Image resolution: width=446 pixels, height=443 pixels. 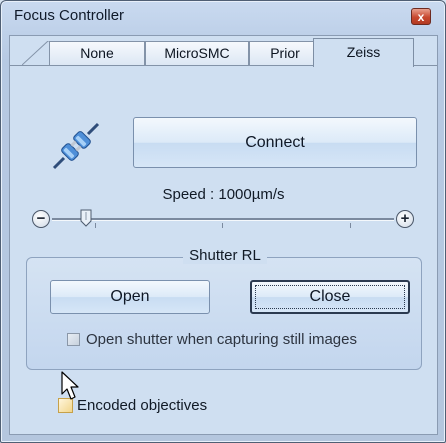 I want to click on close-icon: x, so click(x=421, y=17).